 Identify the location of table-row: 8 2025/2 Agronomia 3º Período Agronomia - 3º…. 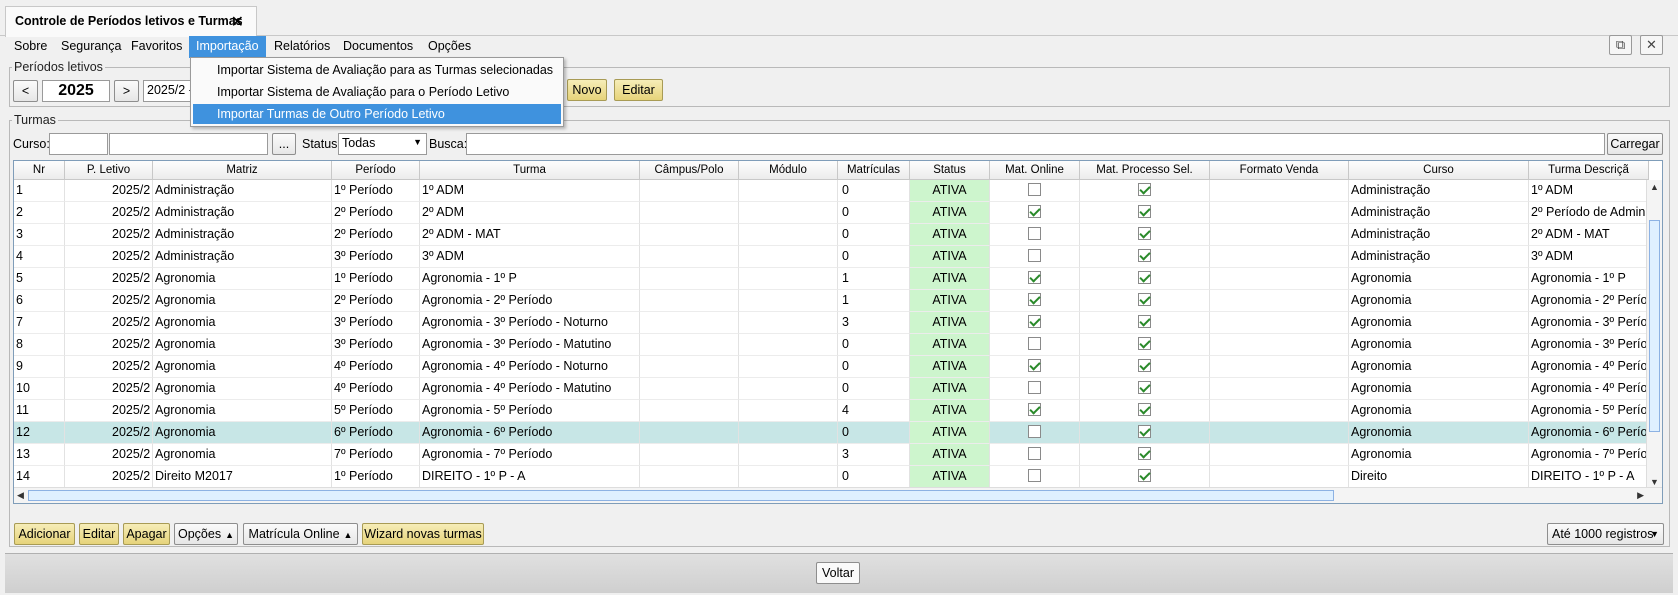
(831, 345).